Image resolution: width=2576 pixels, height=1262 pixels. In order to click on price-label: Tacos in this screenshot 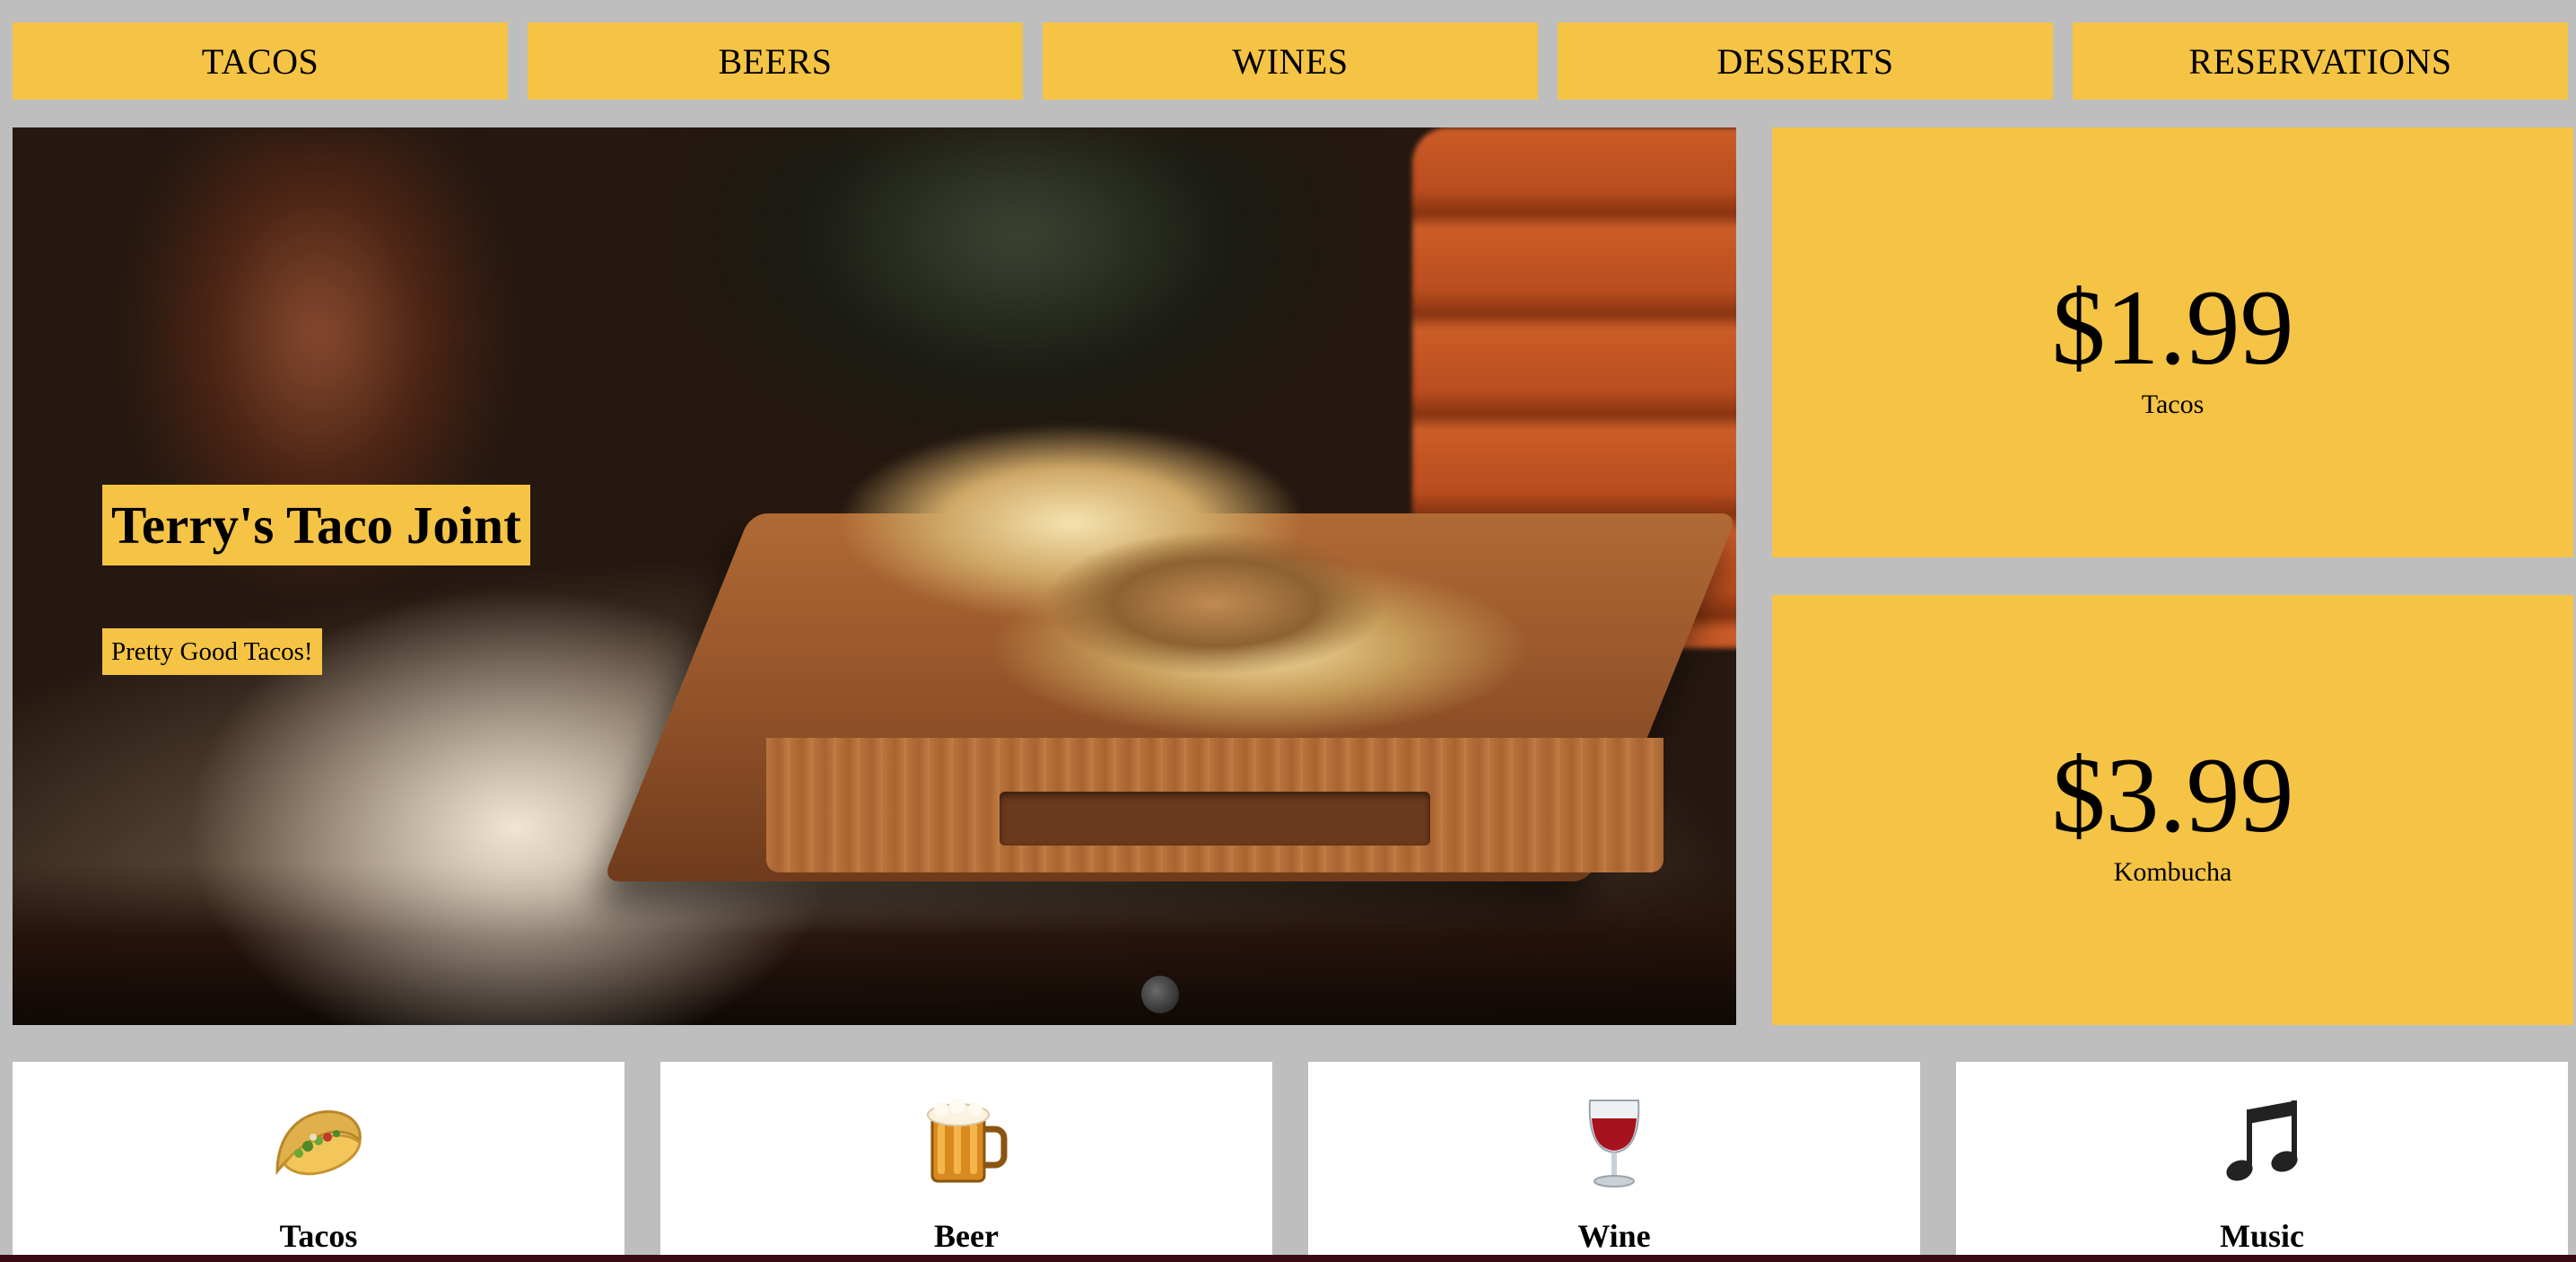, I will do `click(2173, 404)`.